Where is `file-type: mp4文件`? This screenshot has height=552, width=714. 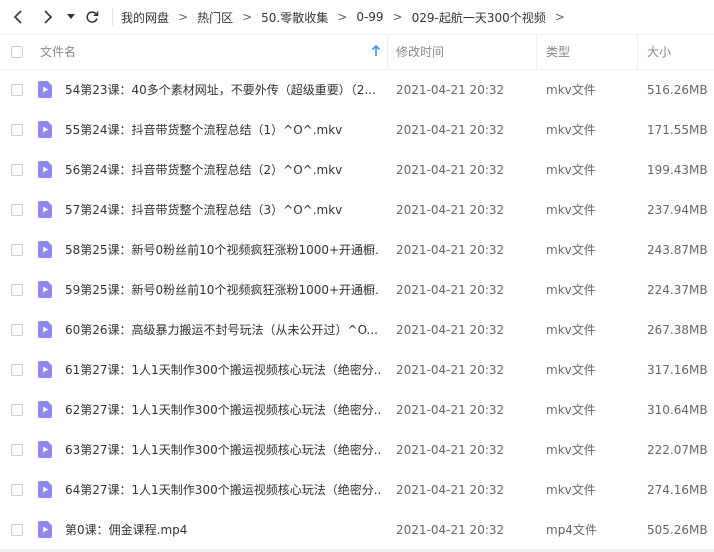
file-type: mp4文件 is located at coordinates (571, 530).